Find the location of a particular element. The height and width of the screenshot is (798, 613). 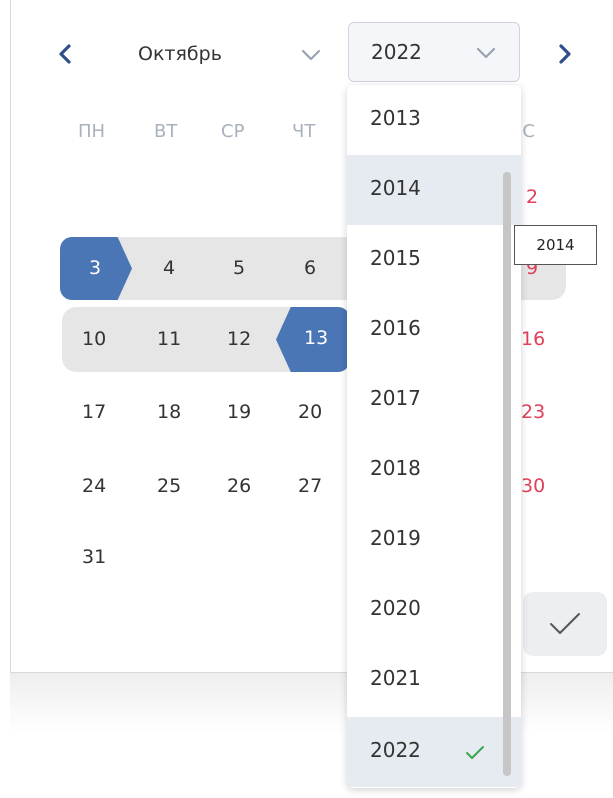

day-cell: 26 is located at coordinates (239, 486).